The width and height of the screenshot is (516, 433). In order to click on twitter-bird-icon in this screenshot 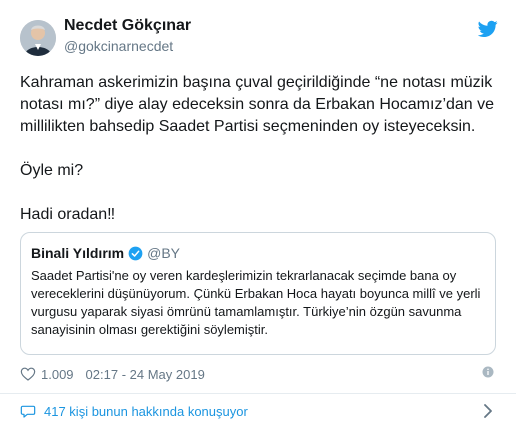, I will do `click(488, 29)`.